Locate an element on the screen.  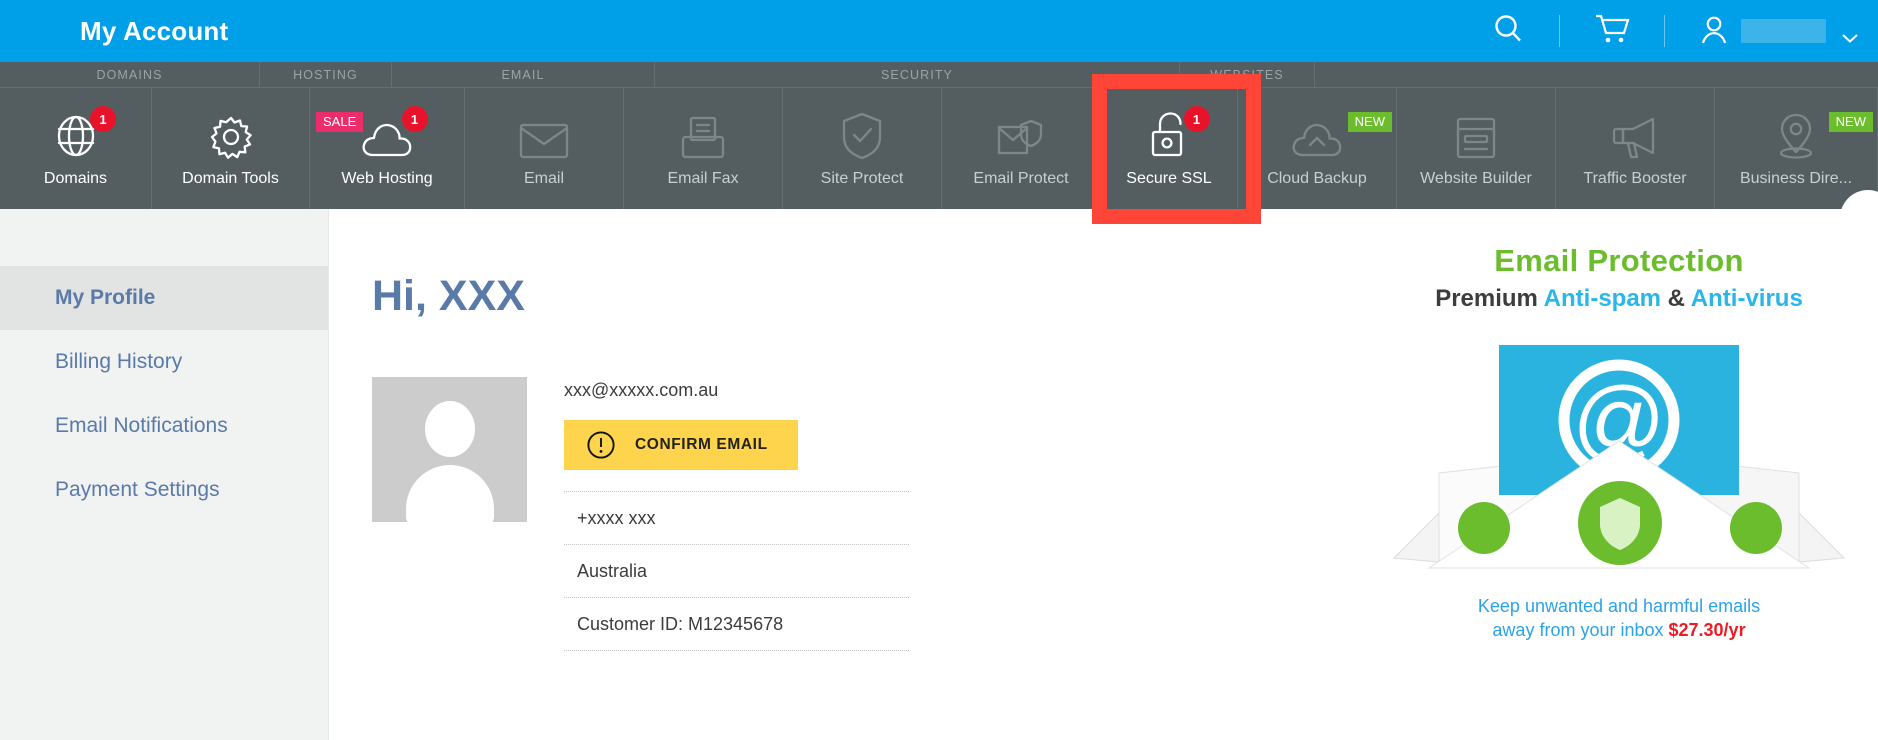
nav-tile-label: Site Protect is located at coordinates (862, 178).